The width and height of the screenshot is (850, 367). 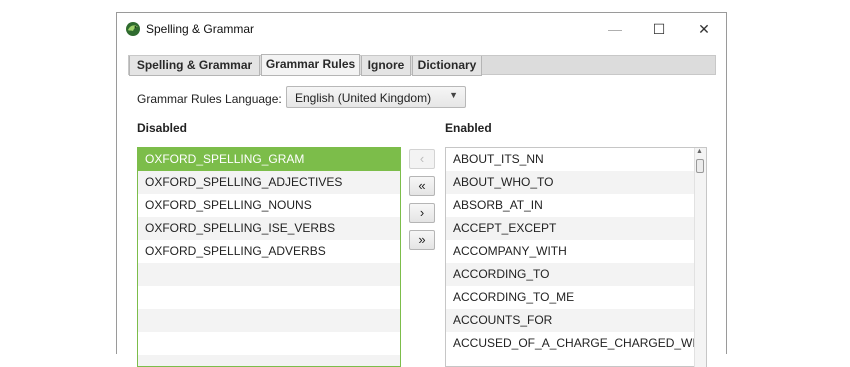 I want to click on tab-spelling-grammar: Spelling & Grammar, so click(x=194, y=66).